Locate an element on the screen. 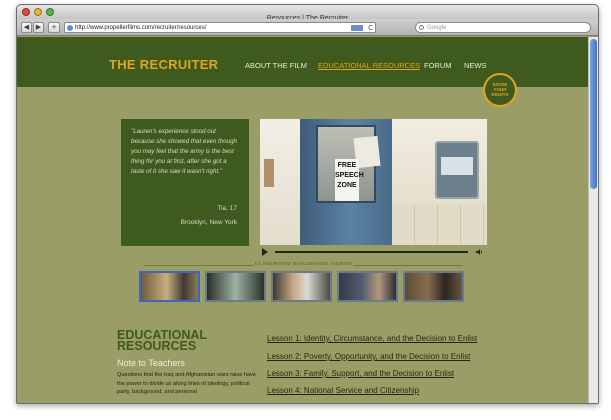 This screenshot has height=420, width=611. video-frame-poster is located at coordinates (269, 173).